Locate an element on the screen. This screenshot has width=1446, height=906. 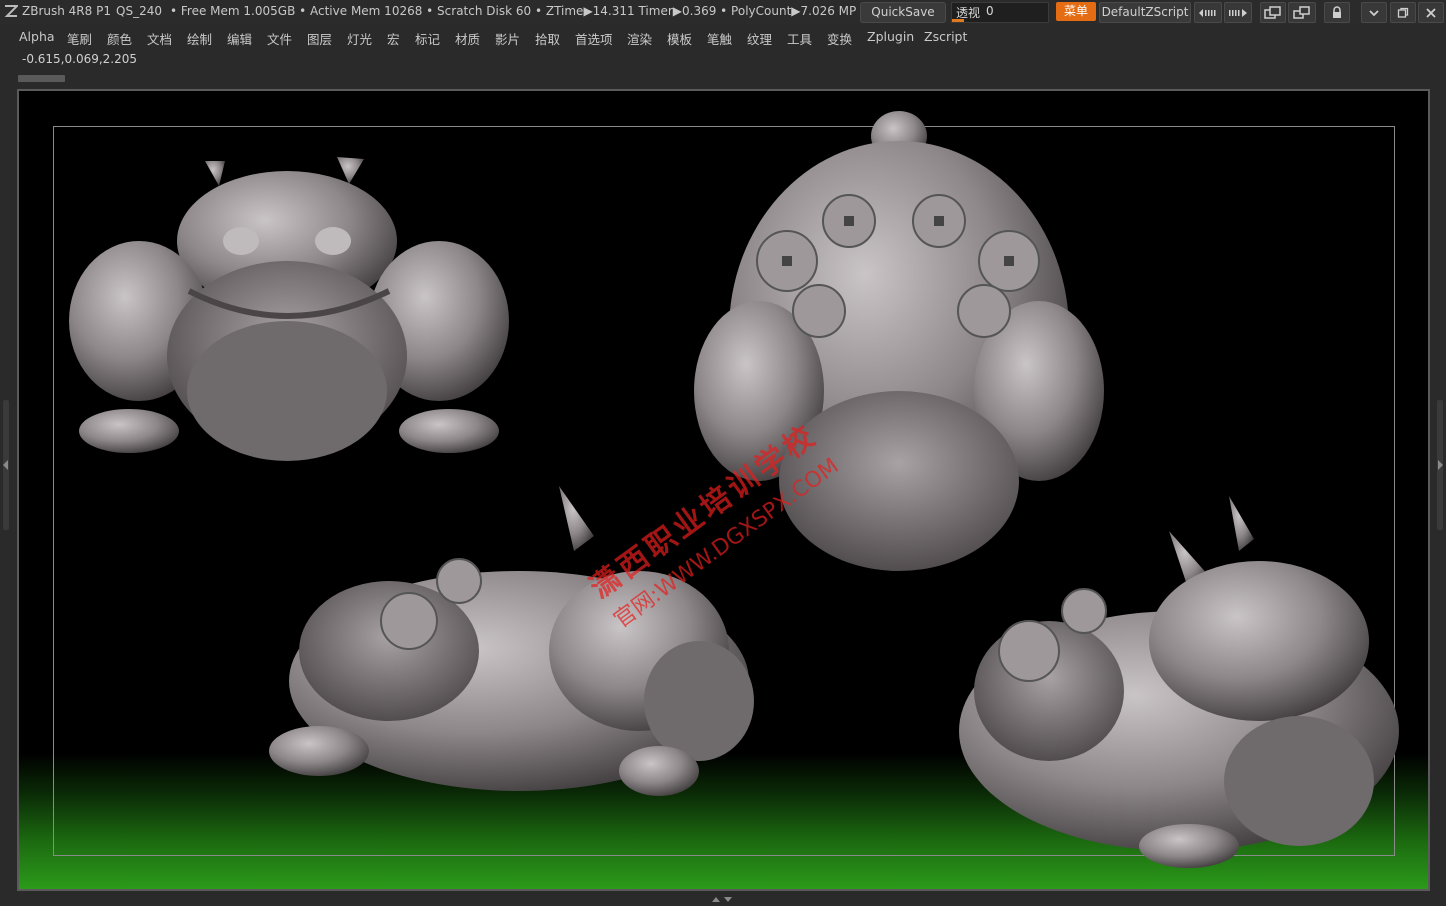
menu-color: 颜色 is located at coordinates (119, 38).